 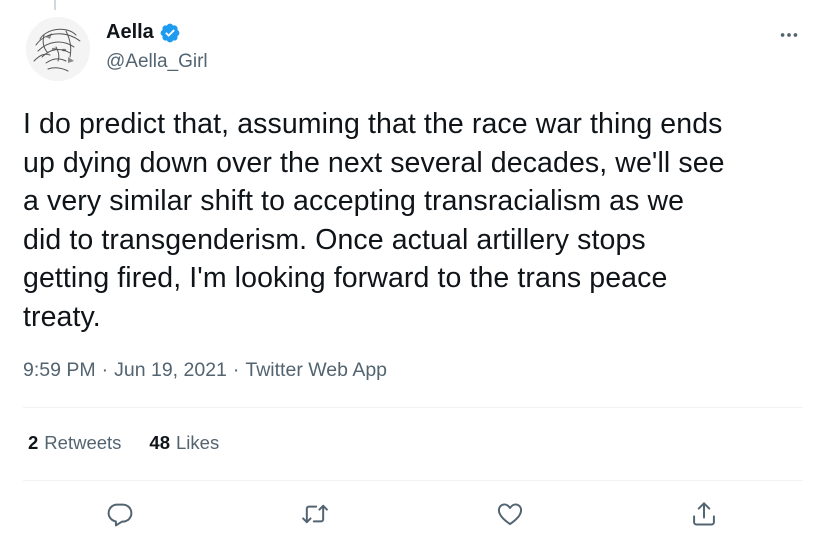 I want to click on retweets-label: Retweets, so click(x=83, y=442).